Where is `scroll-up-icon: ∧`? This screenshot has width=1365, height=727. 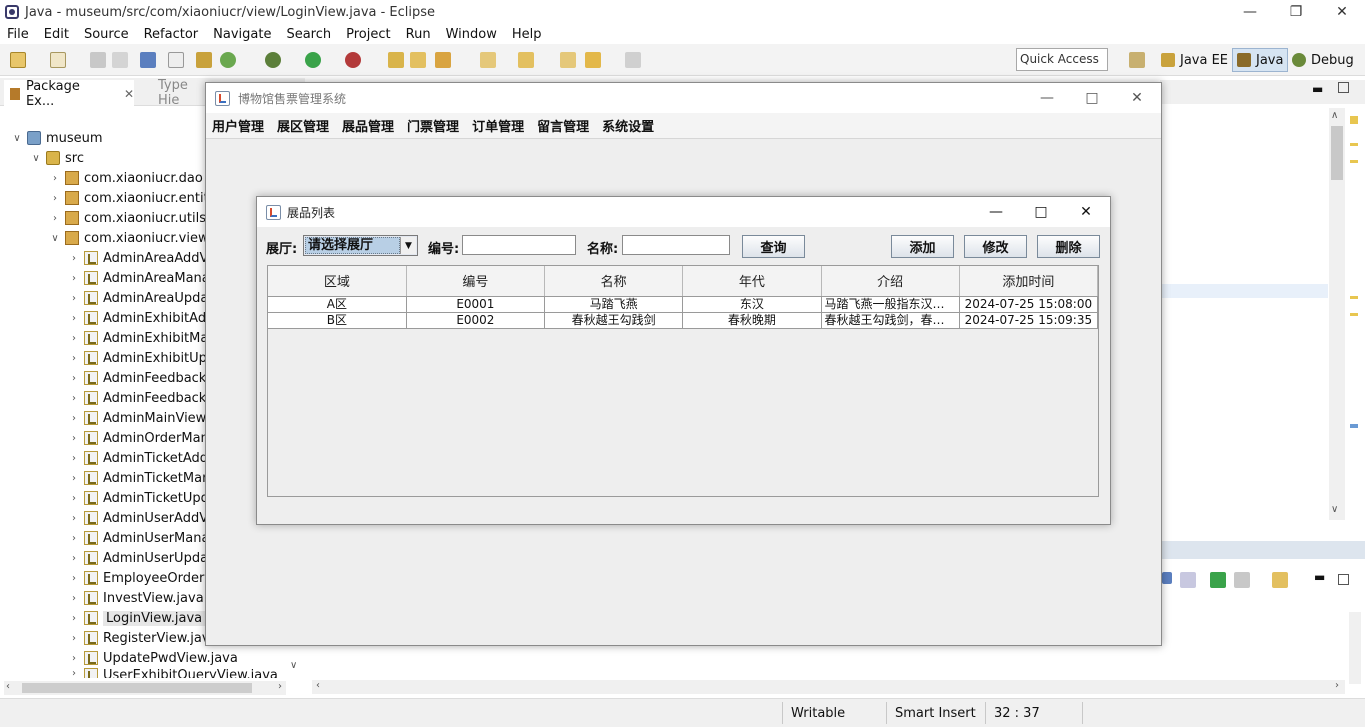 scroll-up-icon: ∧ is located at coordinates (1334, 115).